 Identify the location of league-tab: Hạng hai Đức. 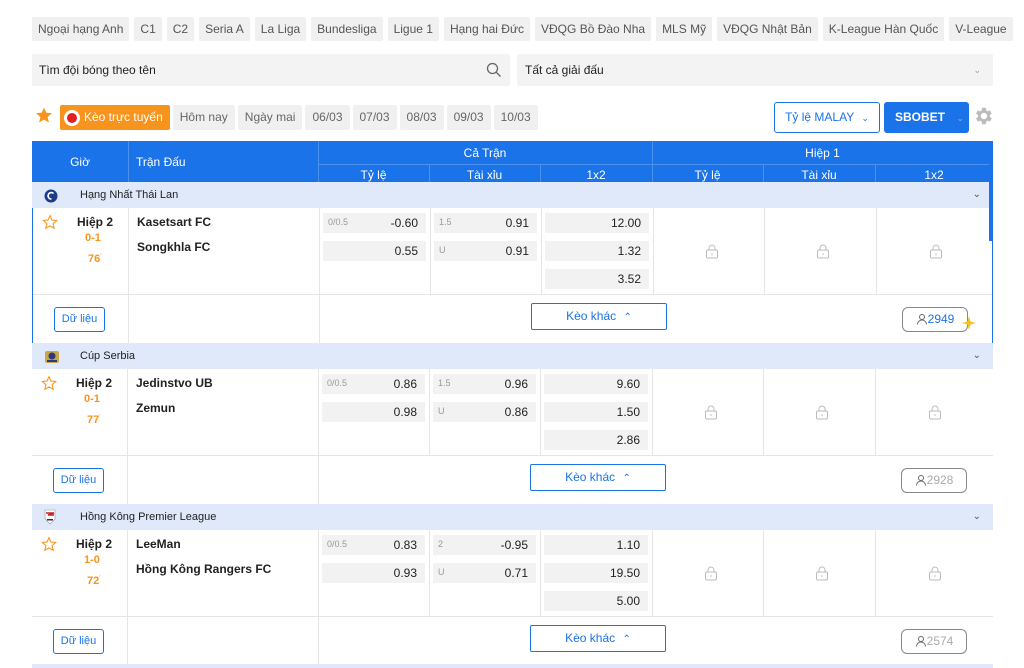
(487, 29).